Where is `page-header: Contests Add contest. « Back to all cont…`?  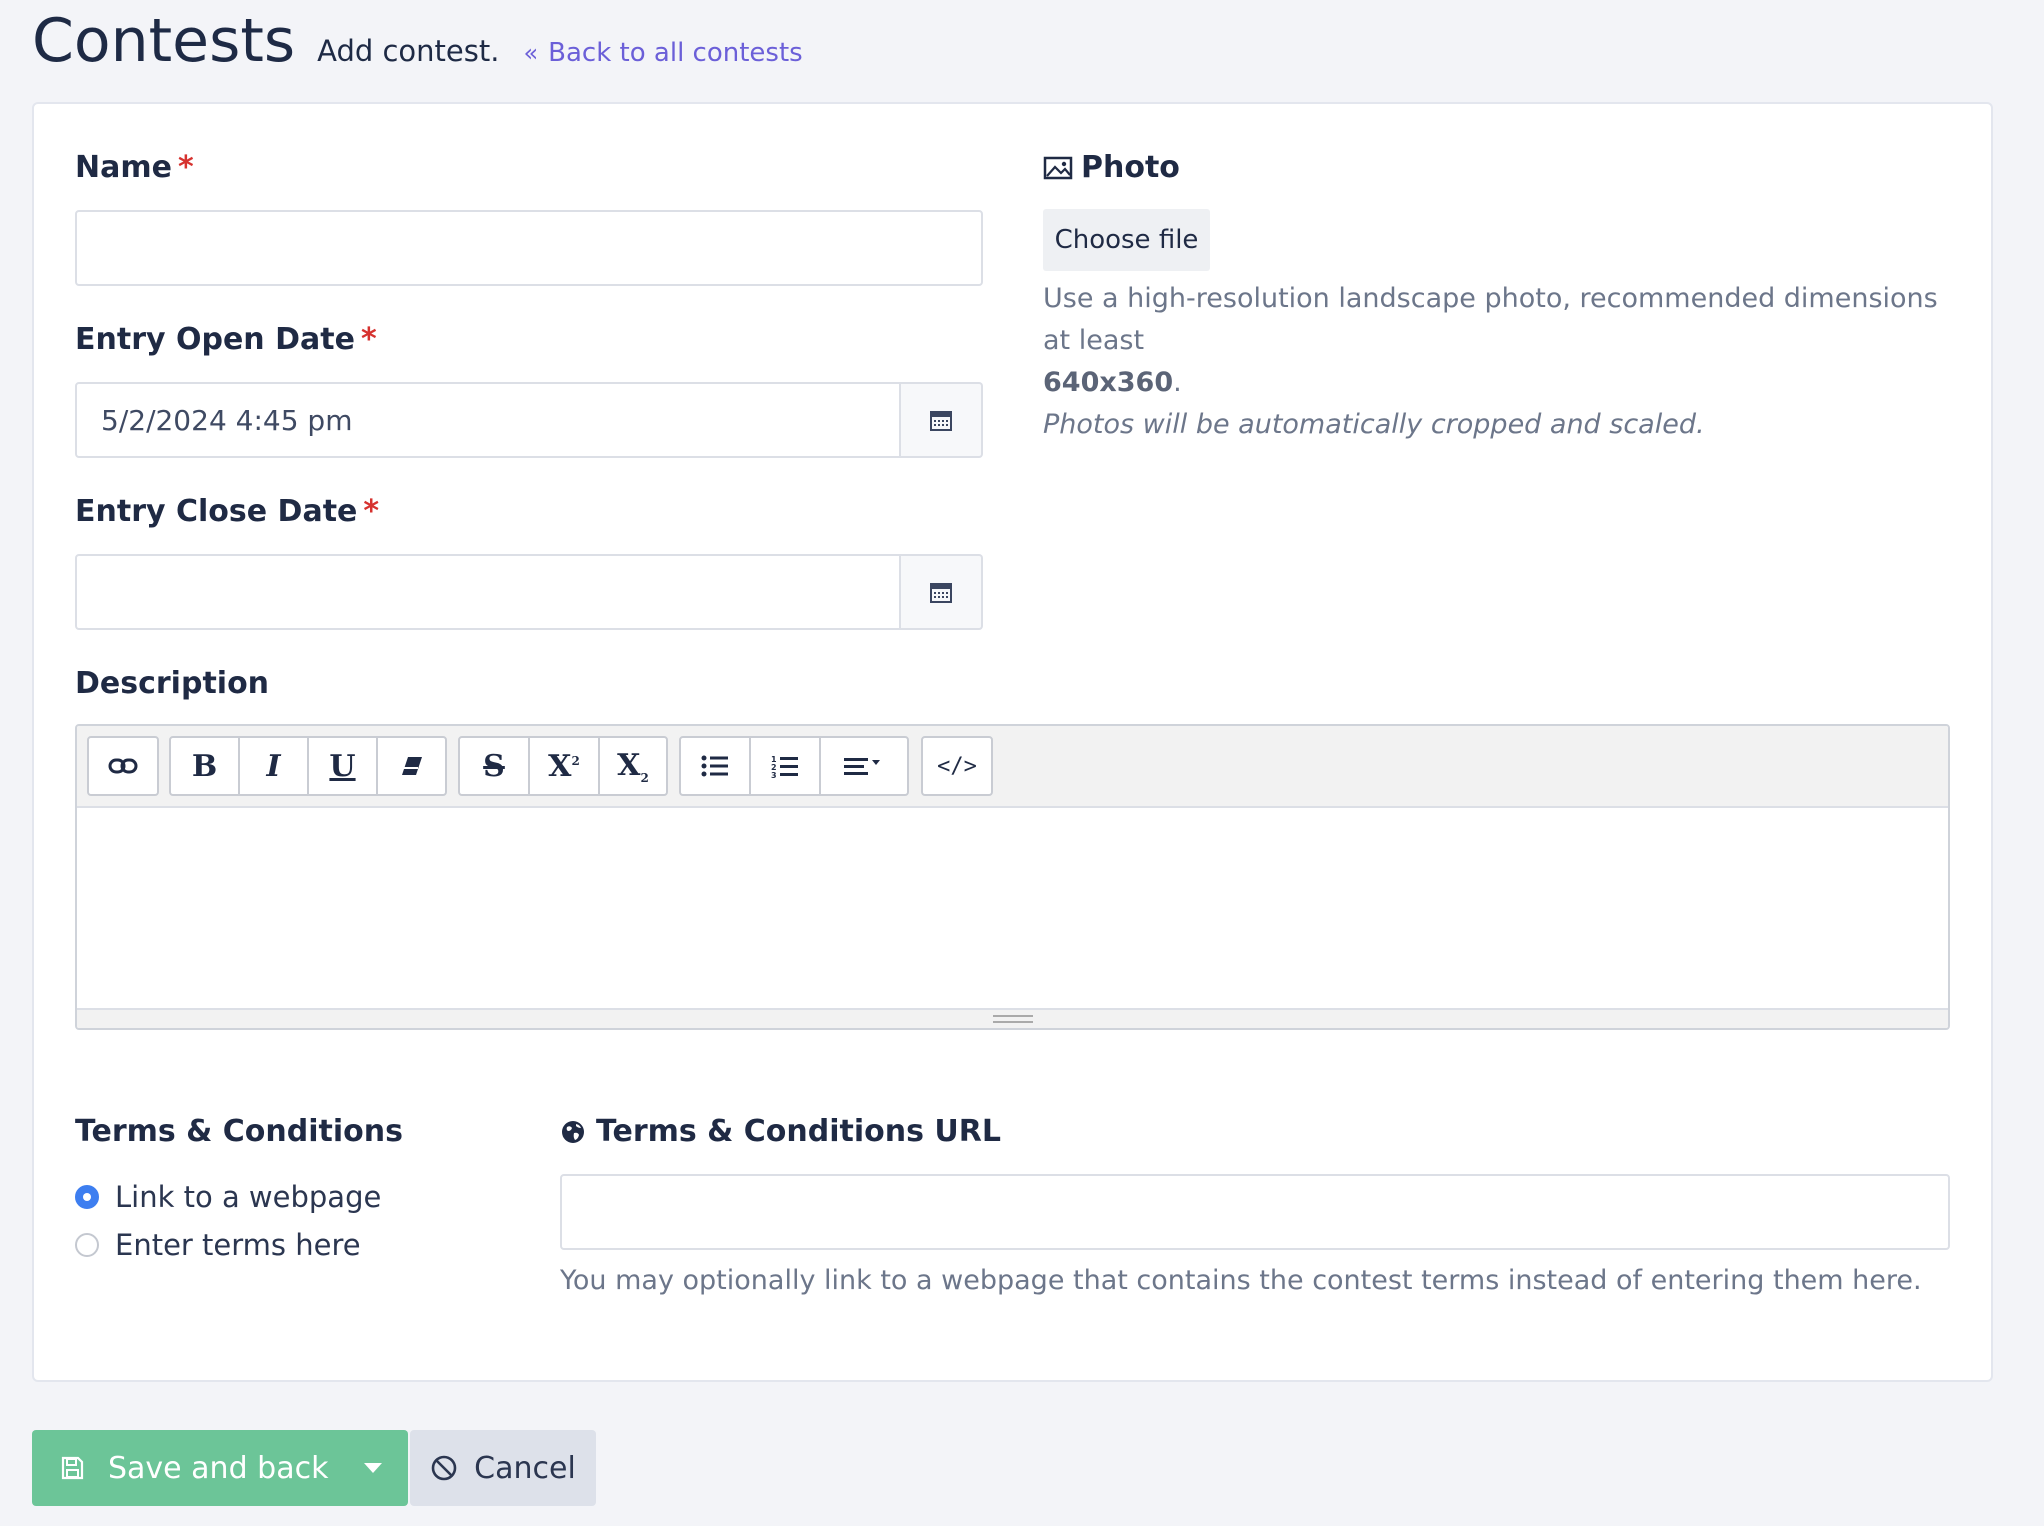
page-header: Contests Add contest. « Back to all cont… is located at coordinates (417, 46).